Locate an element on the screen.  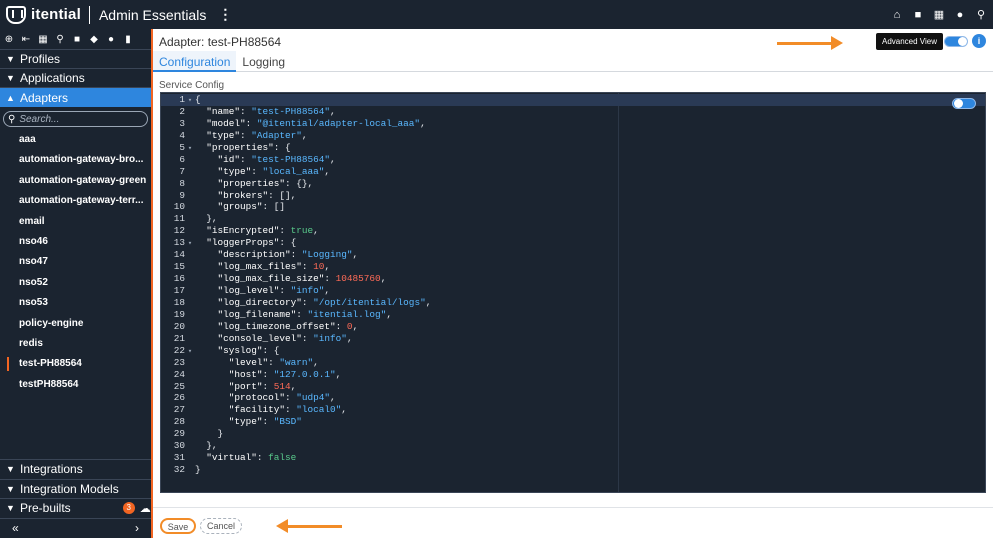
kebab-icon: ⋮ is located at coordinates (225, 14).